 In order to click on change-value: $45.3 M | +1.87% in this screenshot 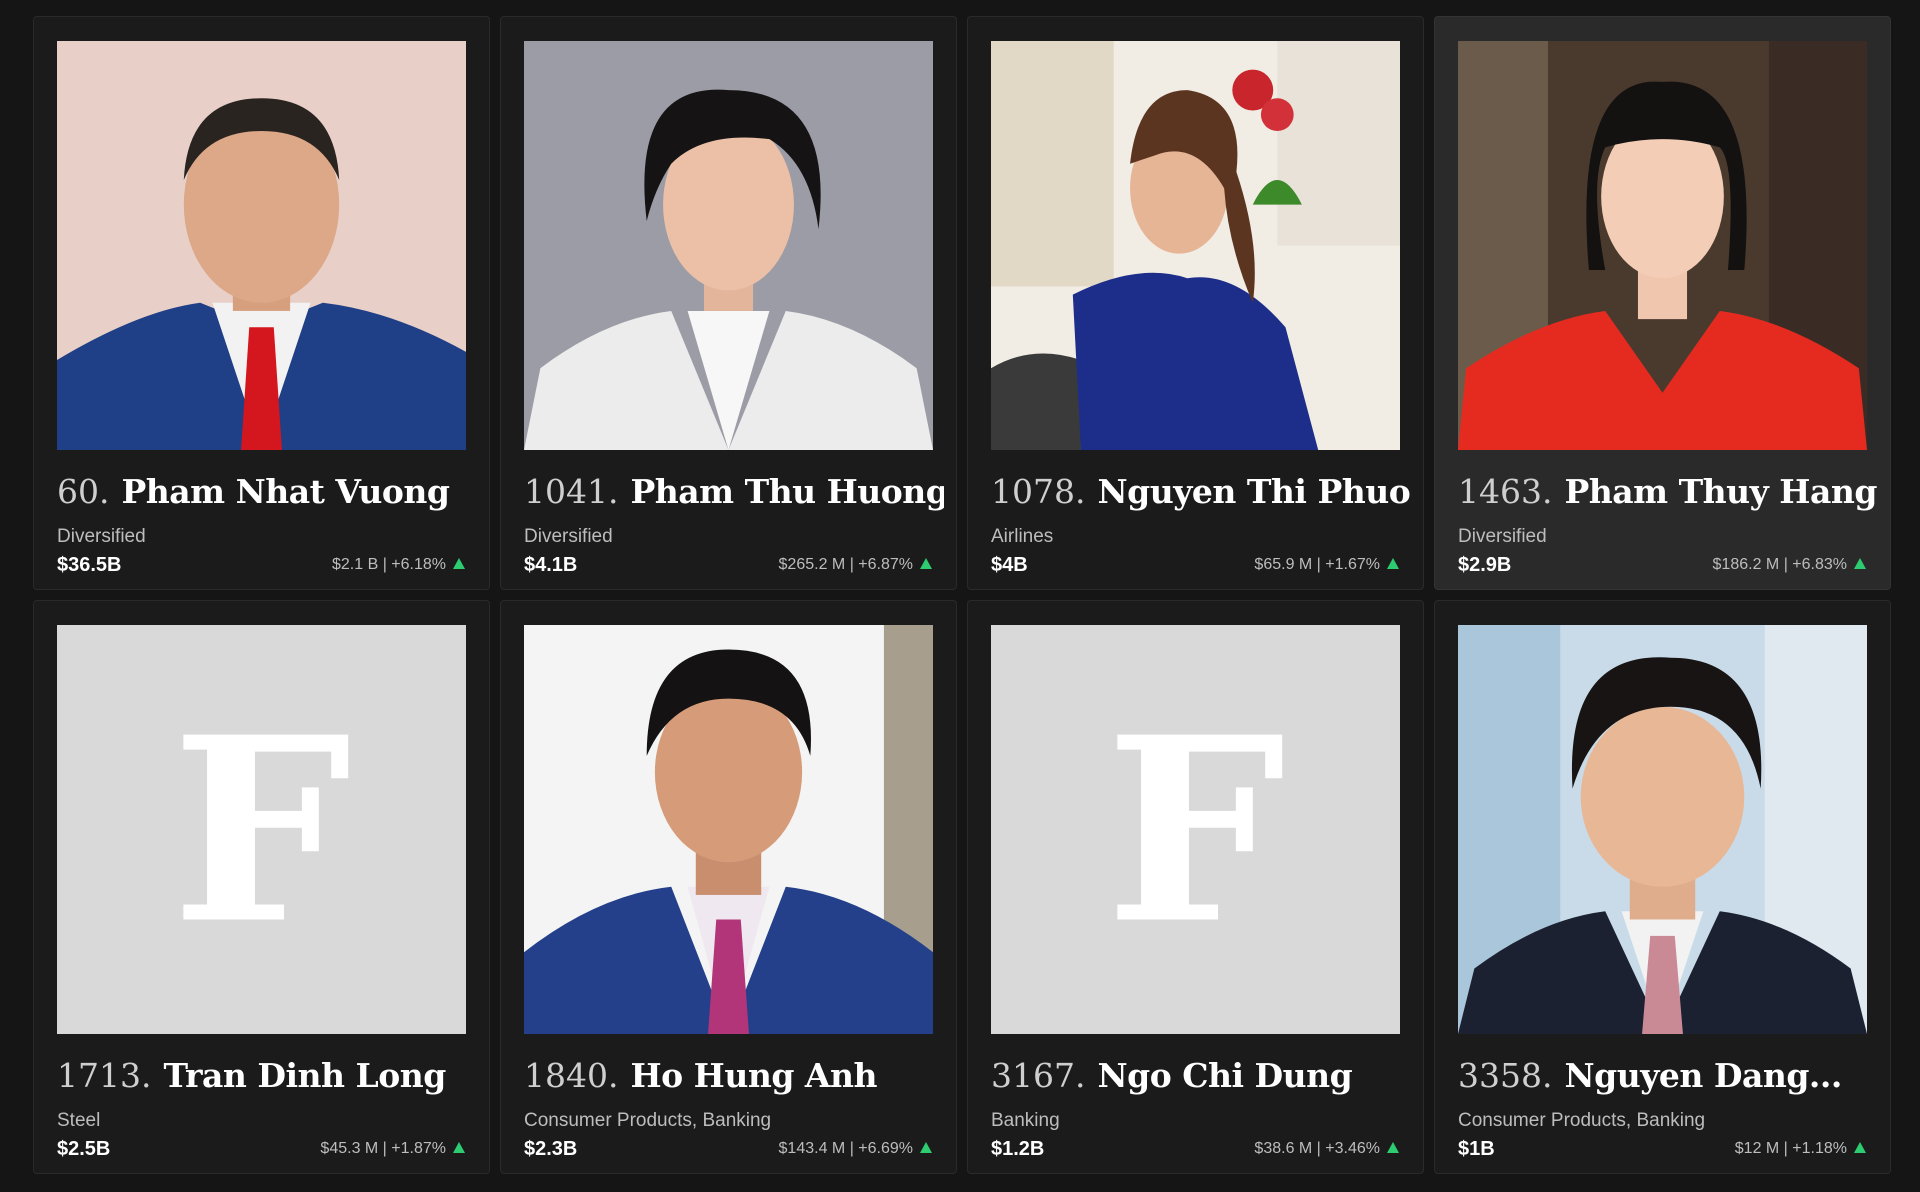, I will do `click(383, 1148)`.